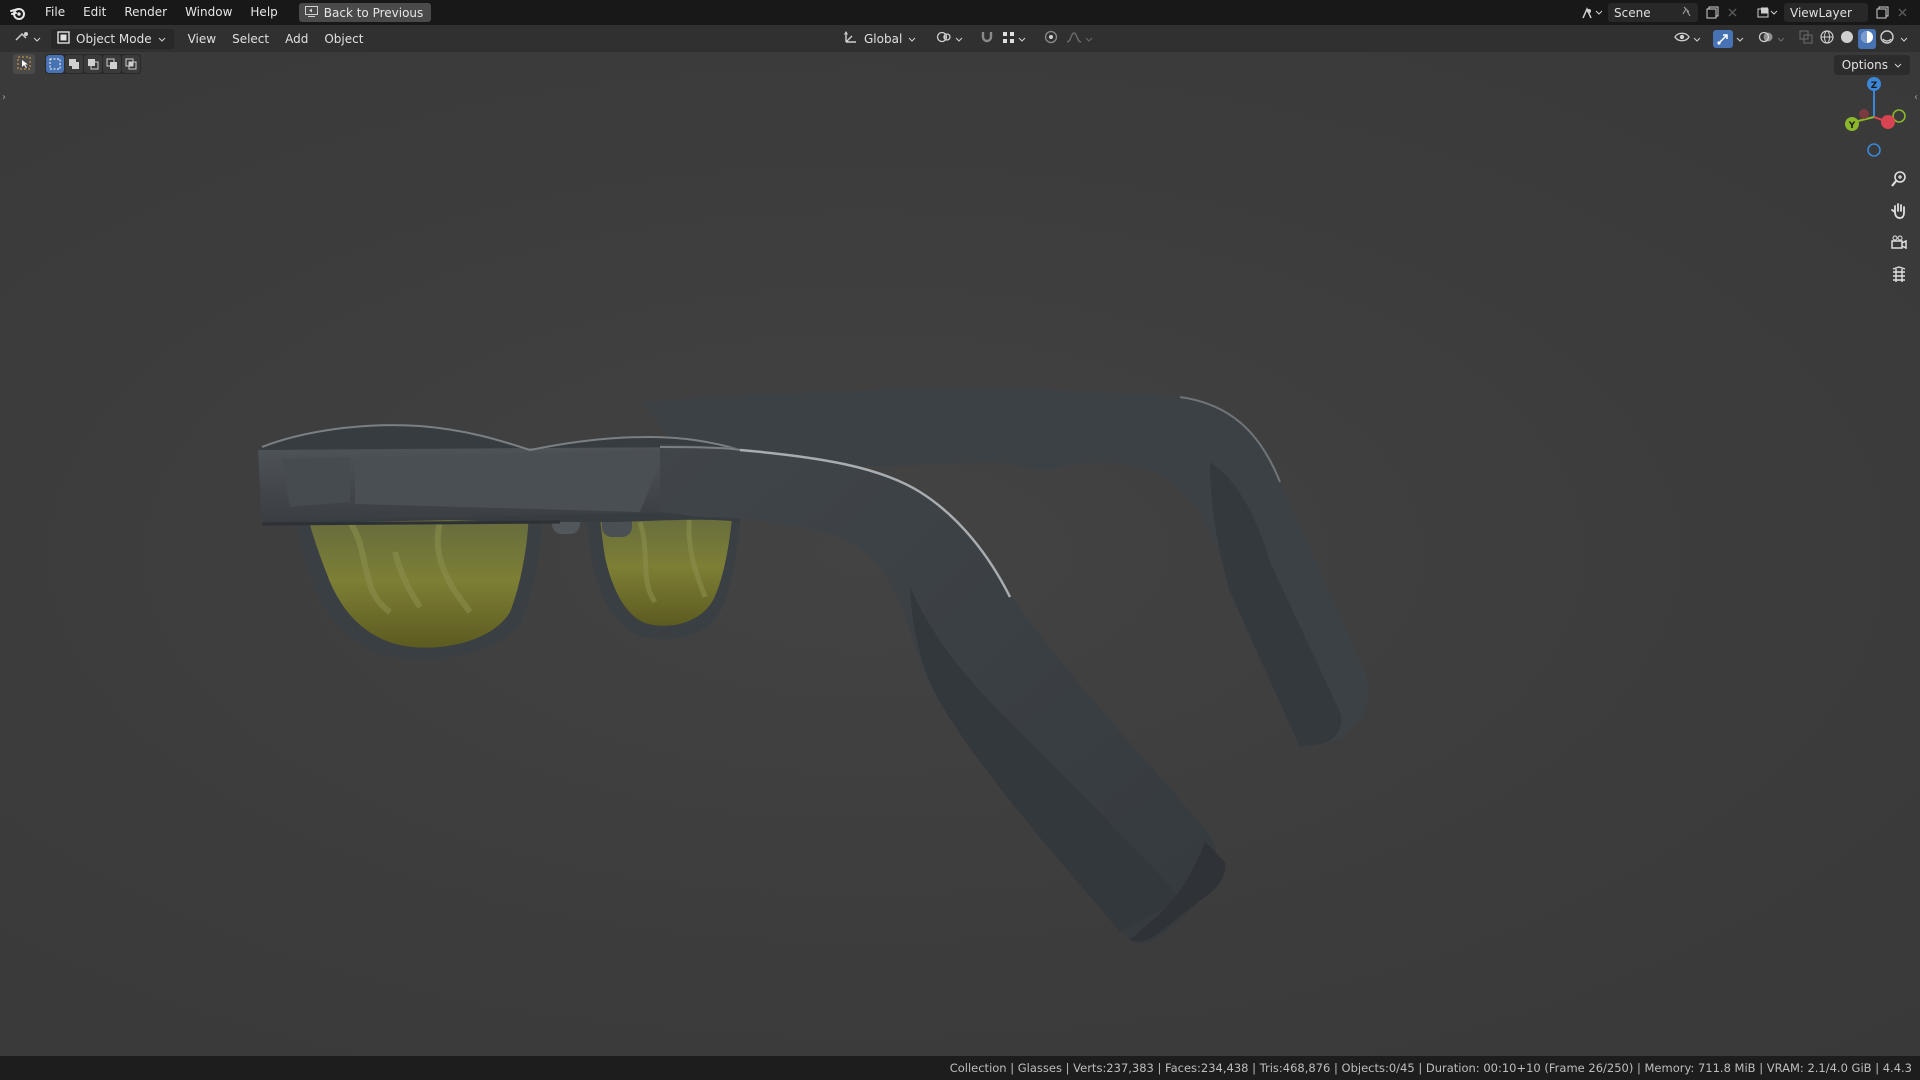  Describe the element at coordinates (942, 694) in the screenshot. I see `near-temple-arm` at that location.